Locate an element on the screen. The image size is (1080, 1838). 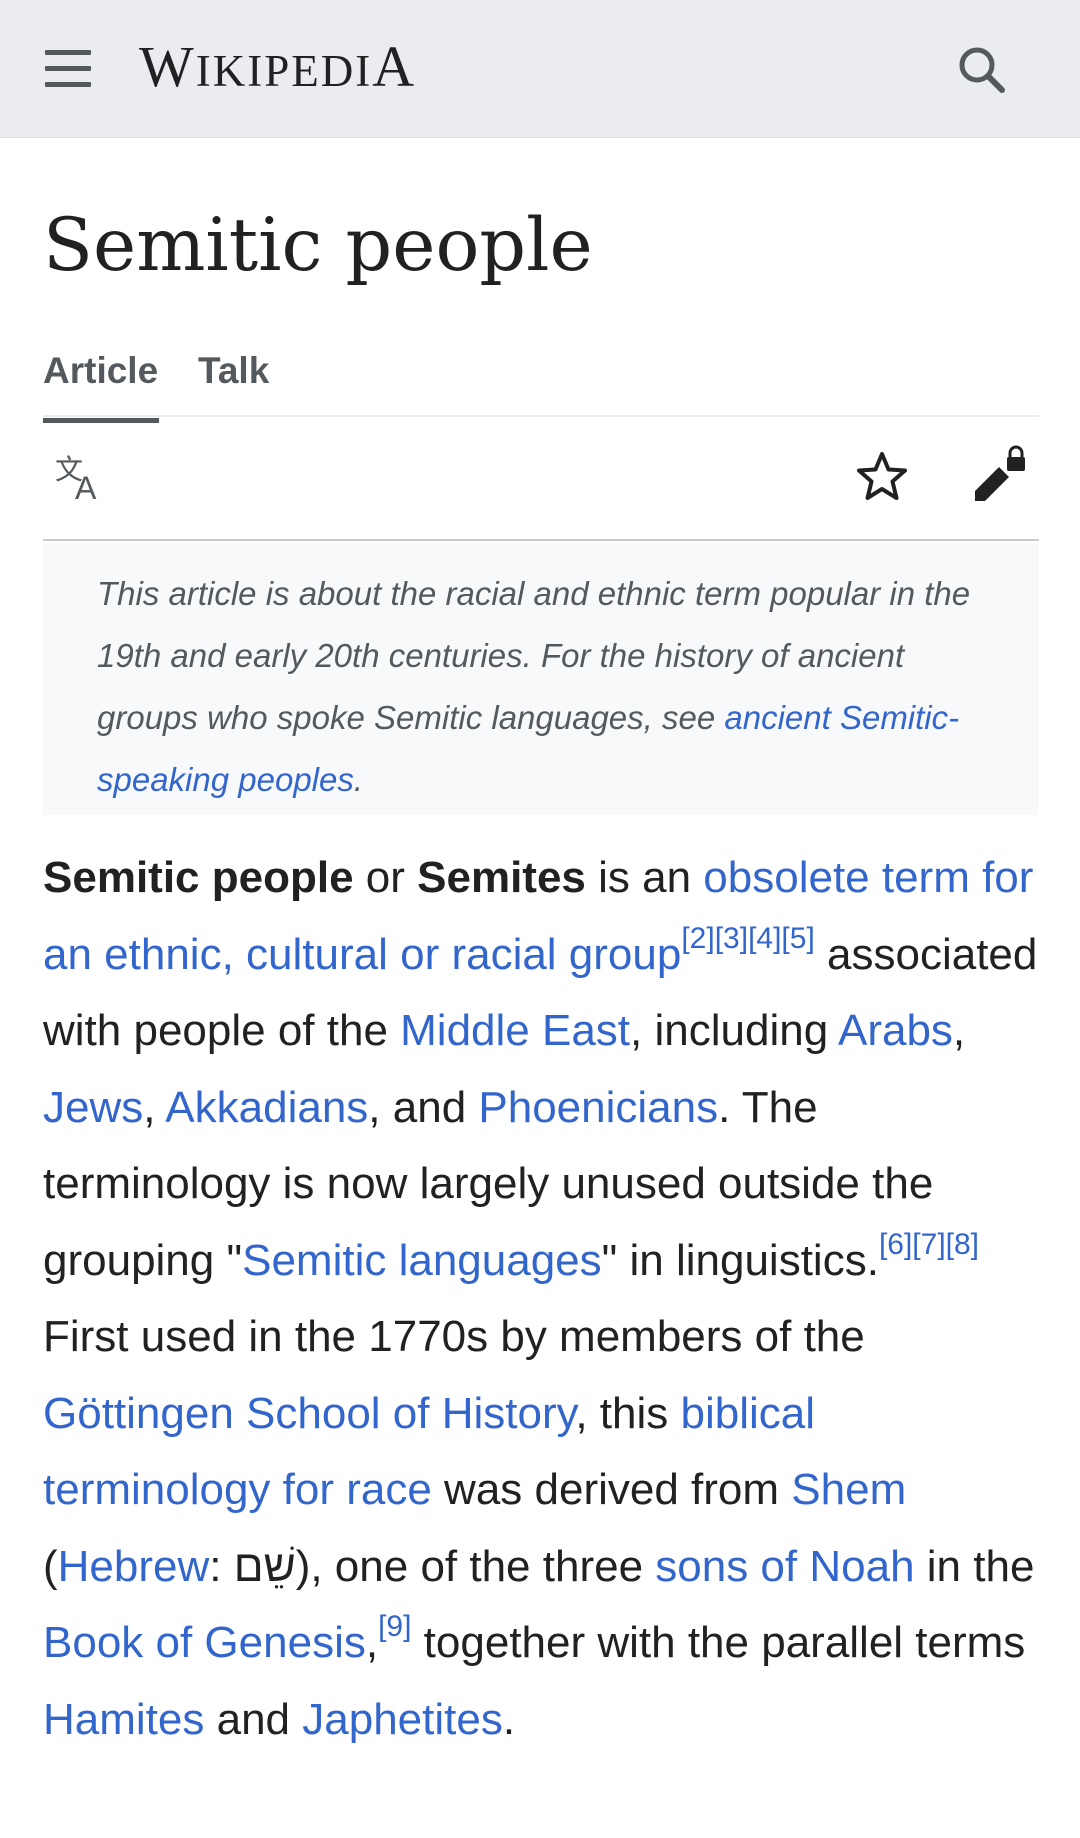
language-icon: 文 A is located at coordinates (76, 479).